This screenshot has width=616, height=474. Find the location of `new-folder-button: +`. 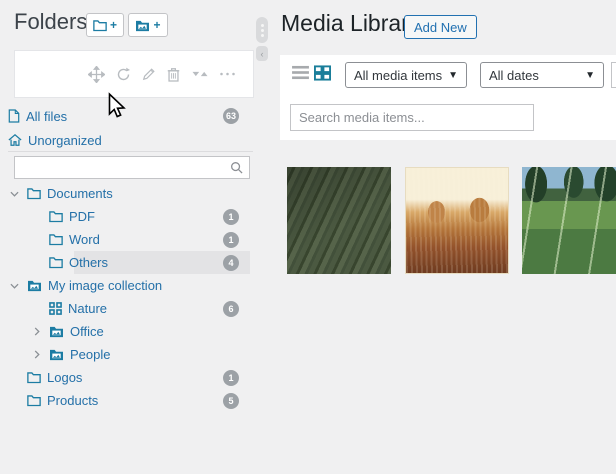

new-folder-button: + is located at coordinates (105, 25).